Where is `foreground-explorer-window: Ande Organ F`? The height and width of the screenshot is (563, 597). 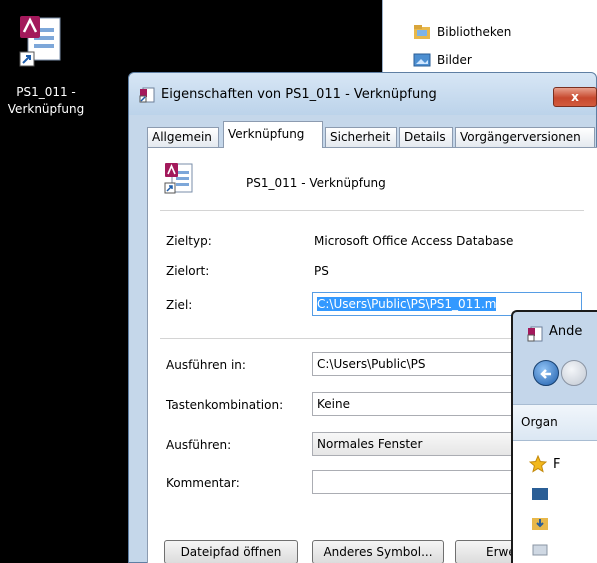
foreground-explorer-window: Ande Organ F is located at coordinates (554, 436).